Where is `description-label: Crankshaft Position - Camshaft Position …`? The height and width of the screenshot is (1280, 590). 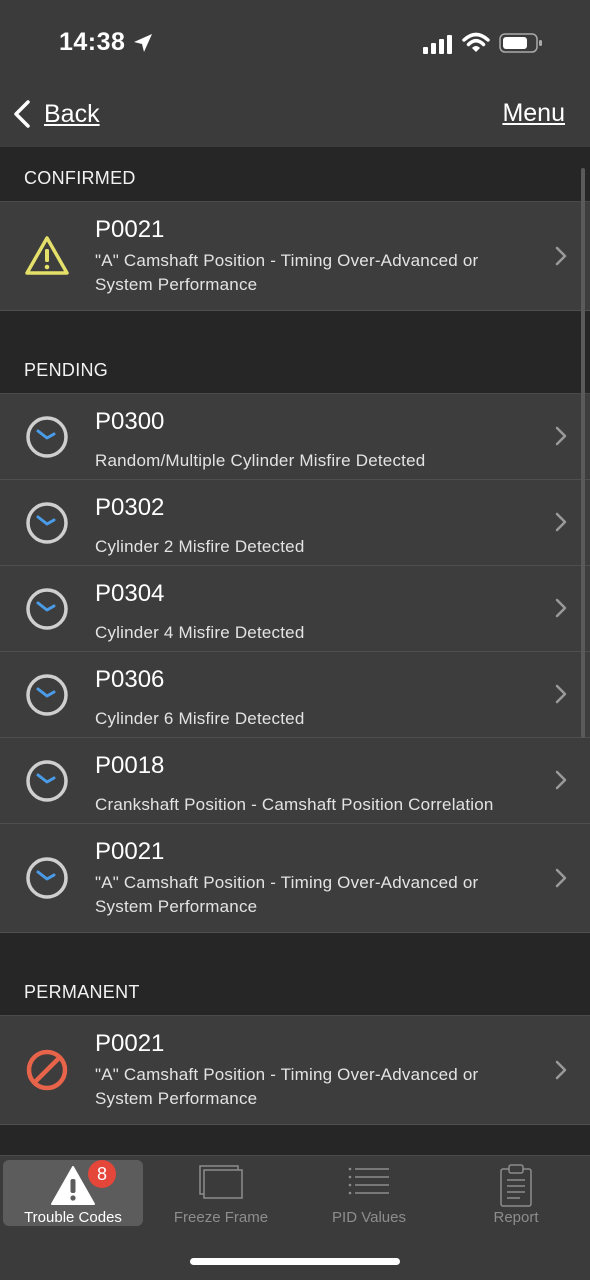
description-label: Crankshaft Position - Camshaft Position … is located at coordinates (294, 804).